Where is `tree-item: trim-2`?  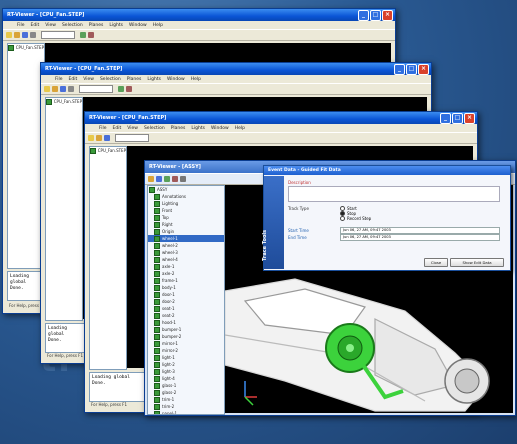 tree-item: trim-2 is located at coordinates (186, 406).